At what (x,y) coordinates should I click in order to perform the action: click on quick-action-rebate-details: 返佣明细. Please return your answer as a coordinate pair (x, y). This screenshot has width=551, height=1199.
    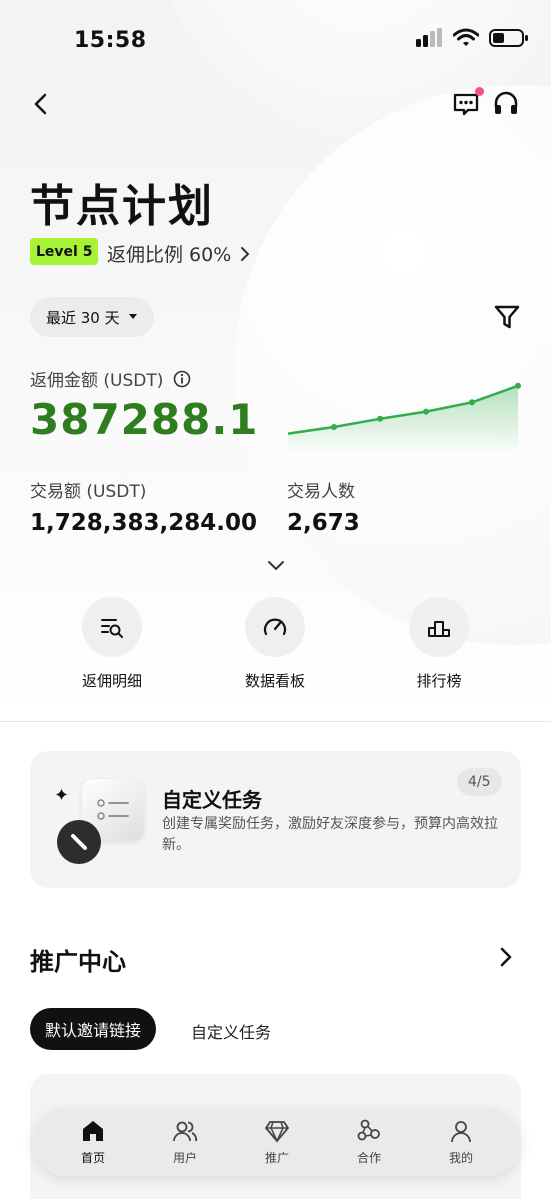
    Looking at the image, I should click on (112, 644).